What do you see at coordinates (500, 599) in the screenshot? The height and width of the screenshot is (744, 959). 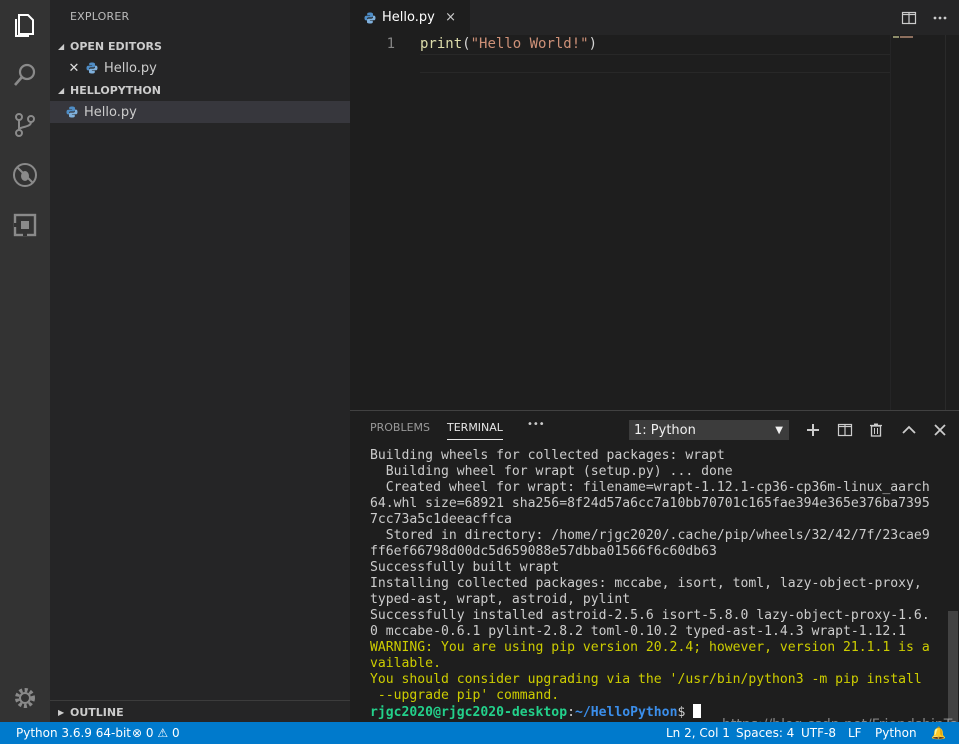 I see `terminal-line: typed-ast, wrapt, astroid, pylint` at bounding box center [500, 599].